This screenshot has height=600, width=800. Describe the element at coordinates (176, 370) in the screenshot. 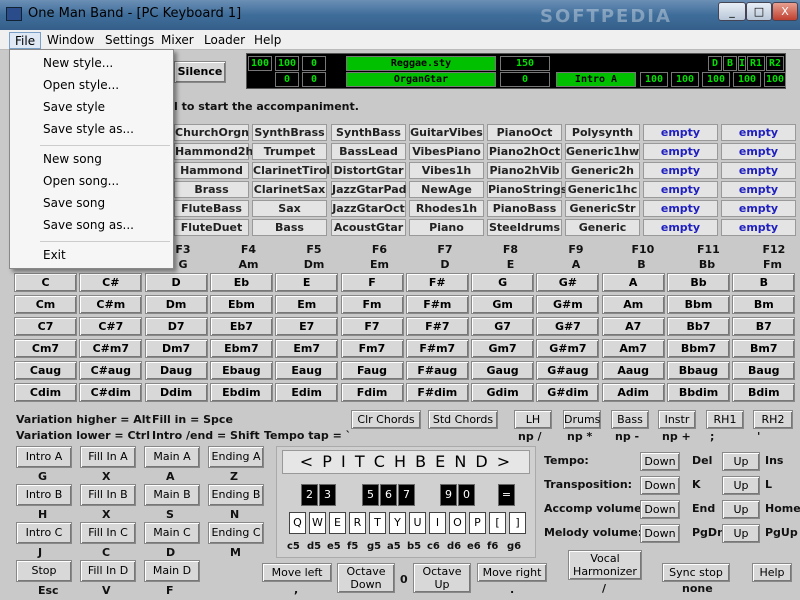

I see `chord-button: Daug` at that location.